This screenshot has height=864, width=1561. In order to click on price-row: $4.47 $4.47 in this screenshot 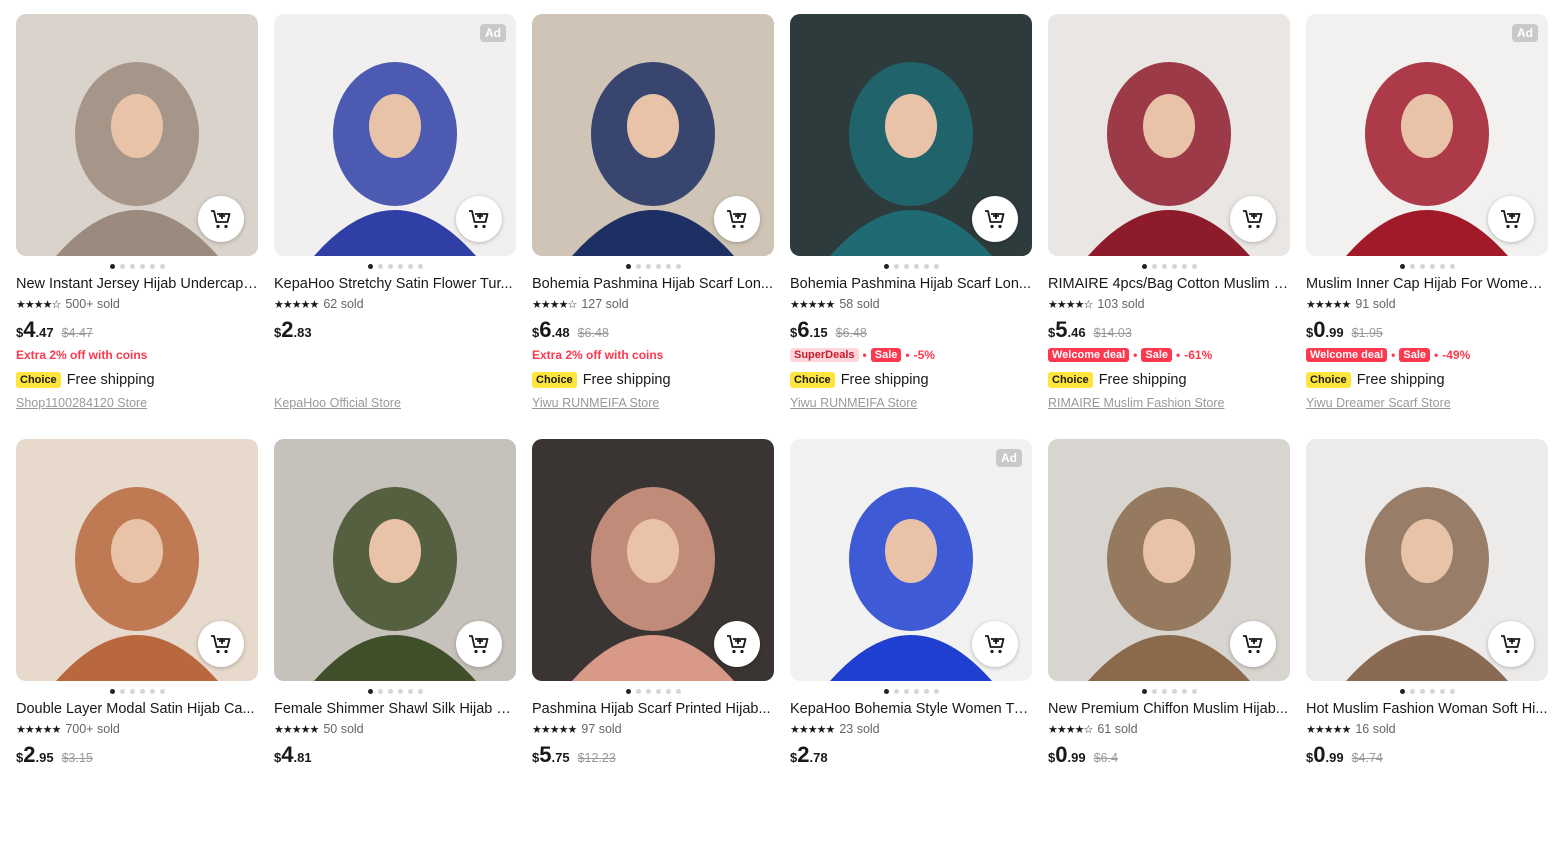, I will do `click(137, 330)`.